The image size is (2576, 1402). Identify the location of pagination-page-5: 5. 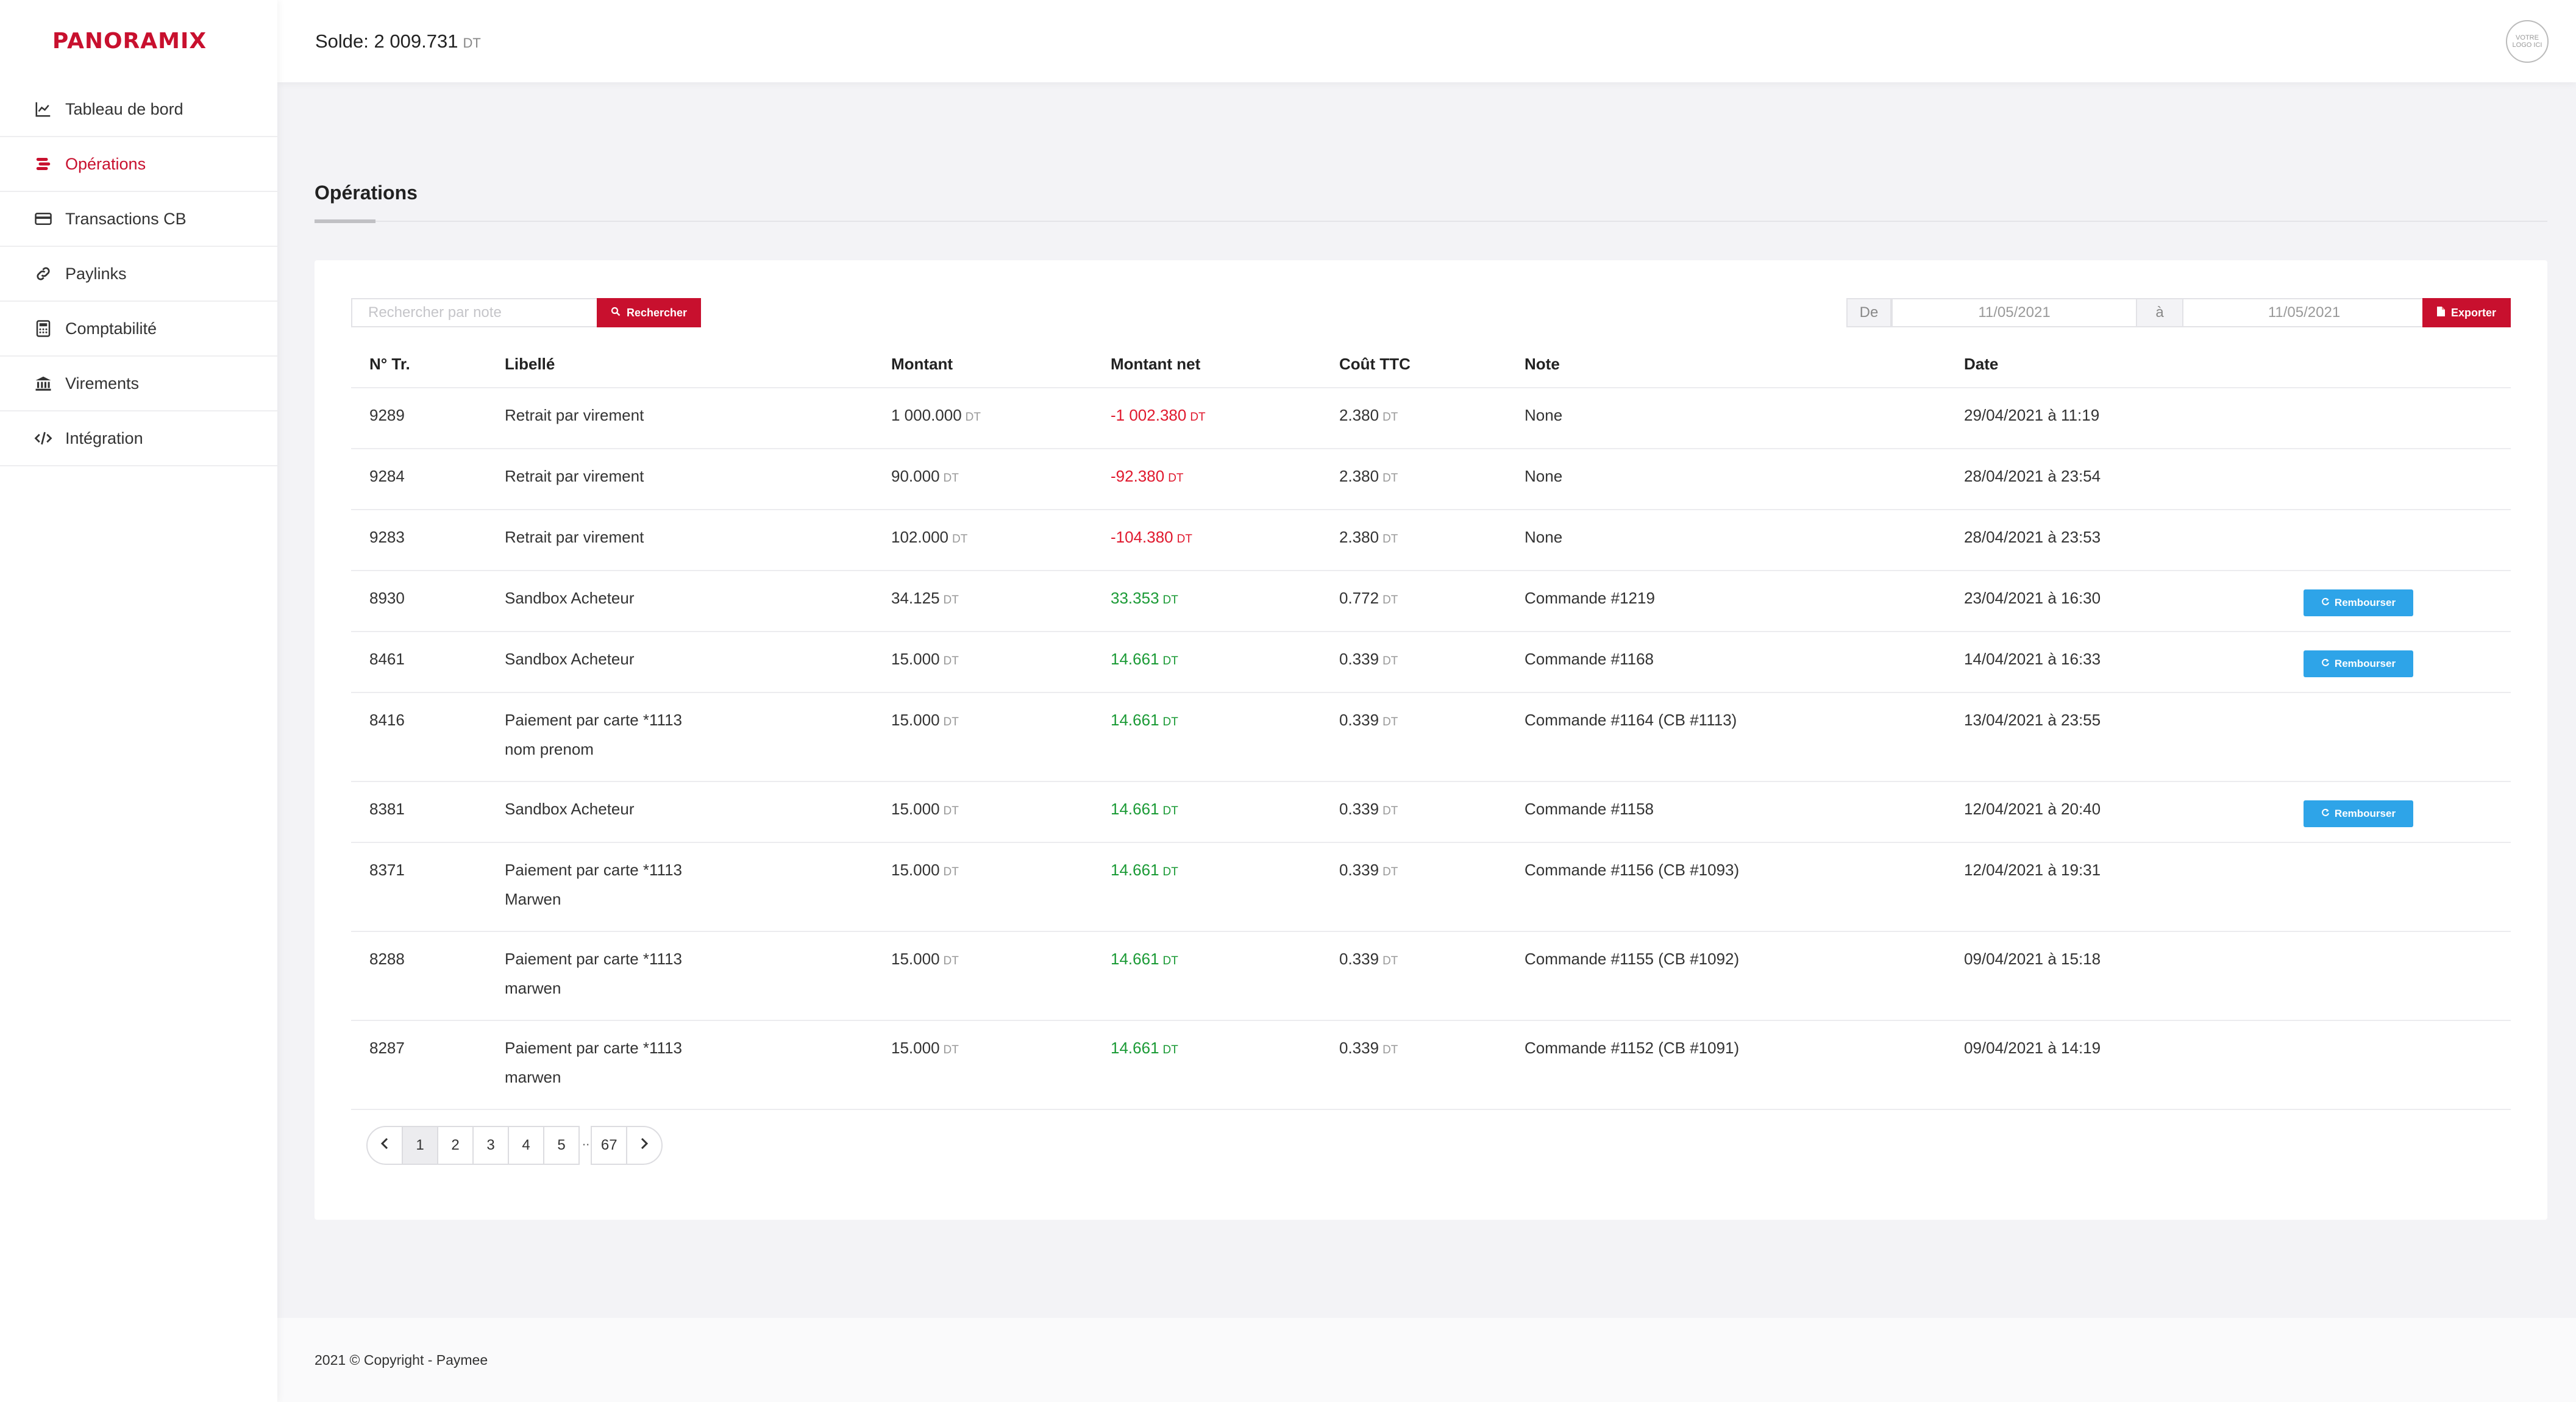
(561, 1145).